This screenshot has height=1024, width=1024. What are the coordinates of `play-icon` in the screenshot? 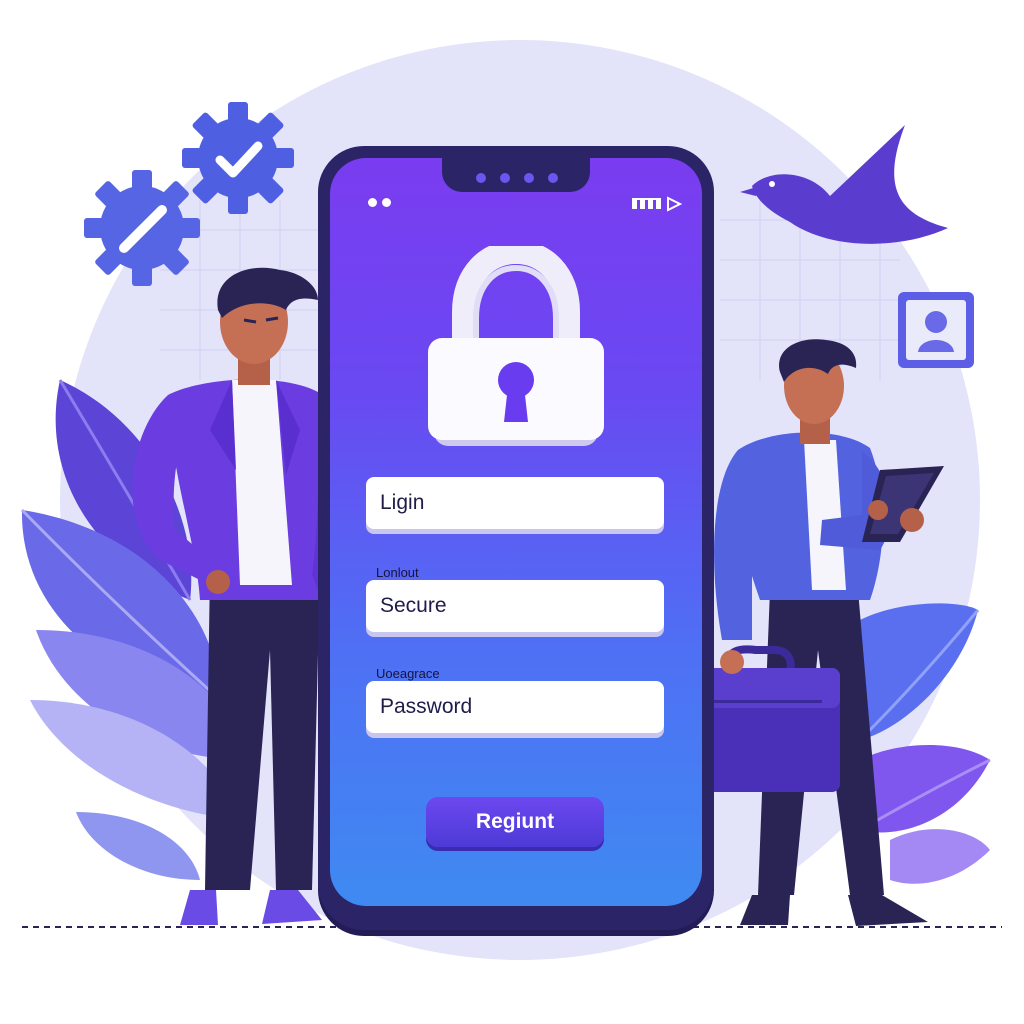 It's located at (675, 204).